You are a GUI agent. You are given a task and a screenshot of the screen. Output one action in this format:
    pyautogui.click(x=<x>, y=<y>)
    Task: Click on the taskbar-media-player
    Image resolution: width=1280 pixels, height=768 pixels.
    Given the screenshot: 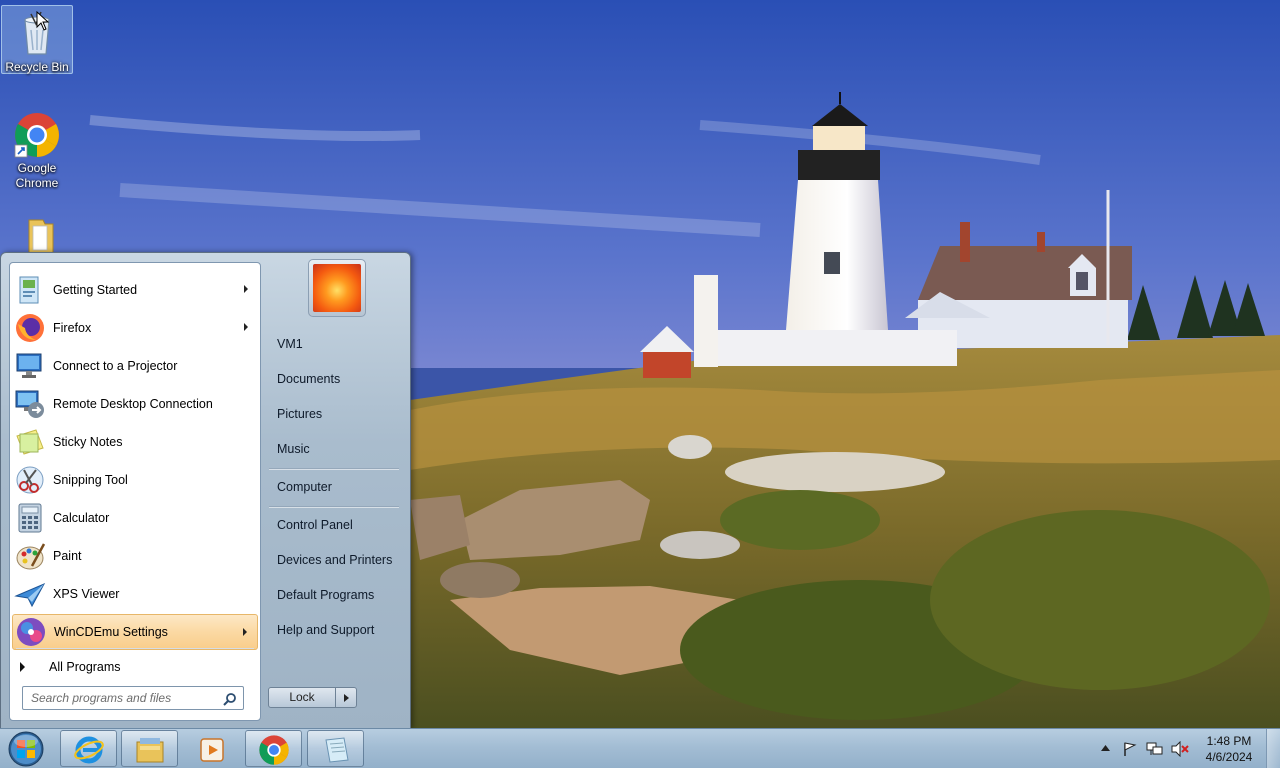 What is the action you would take?
    pyautogui.click(x=211, y=748)
    